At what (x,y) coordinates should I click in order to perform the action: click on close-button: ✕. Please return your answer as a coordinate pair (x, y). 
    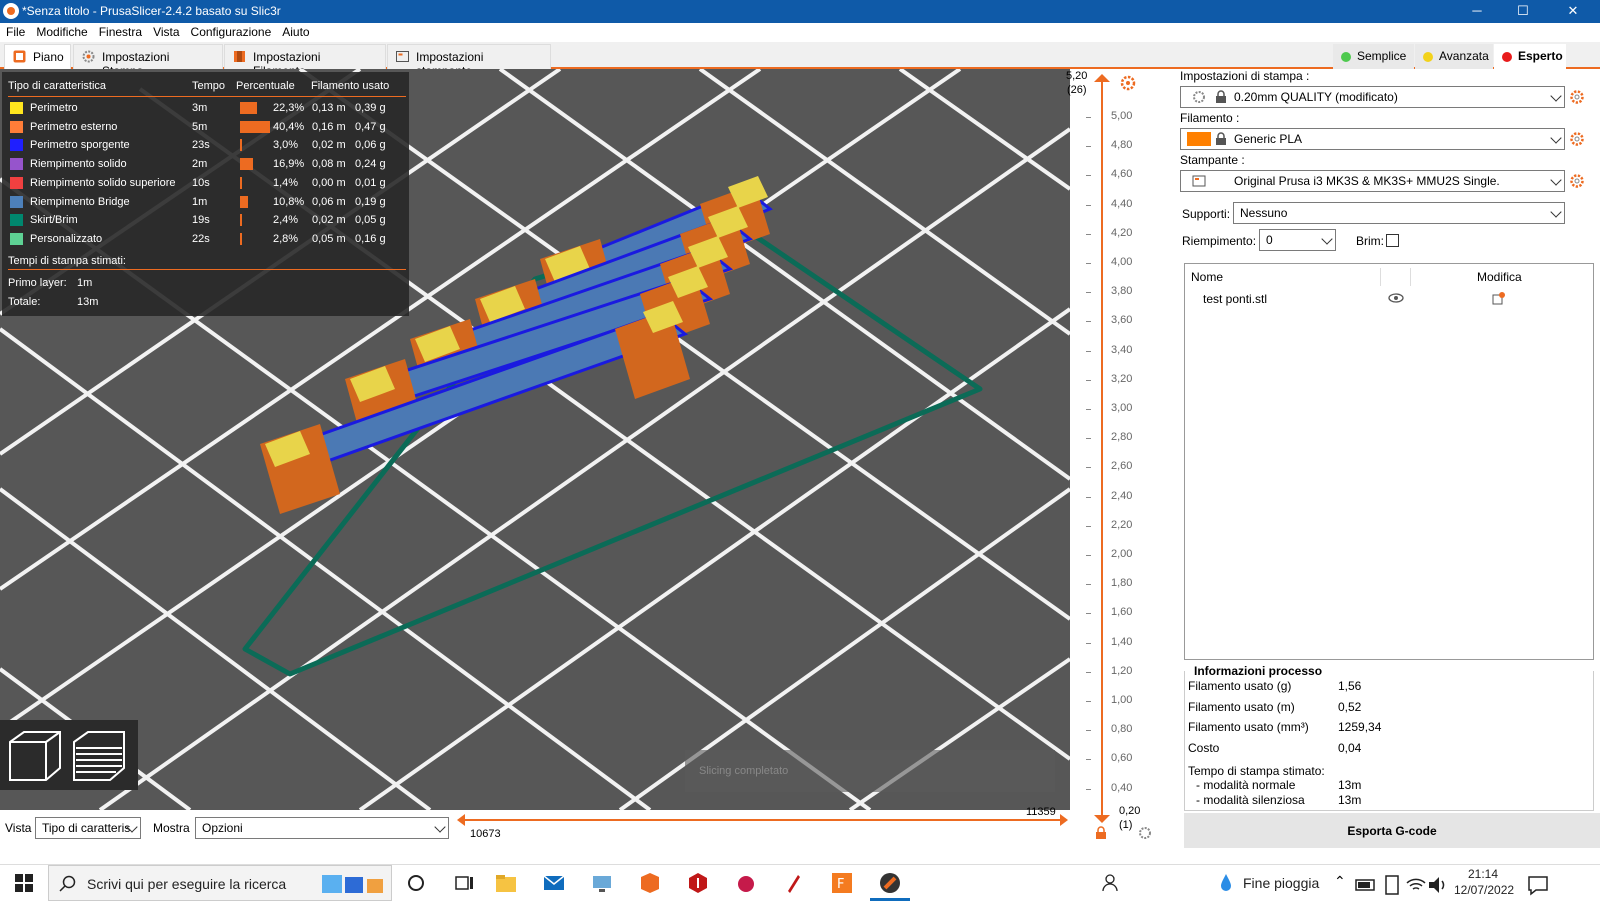
    Looking at the image, I should click on (1573, 11).